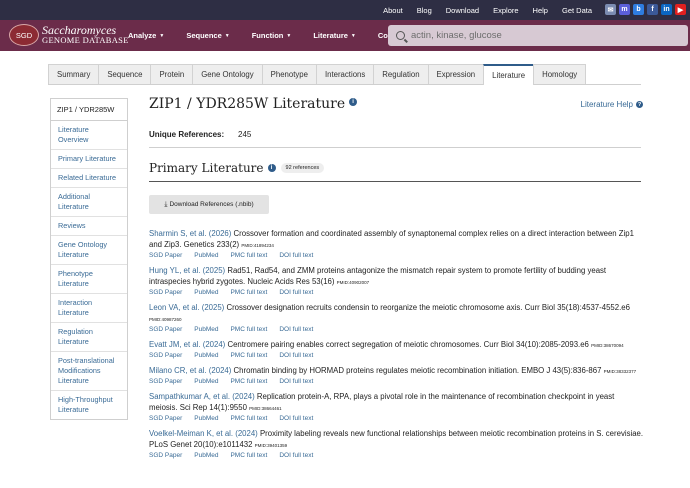  I want to click on tab-gene-ontology: Gene Ontology, so click(227, 74).